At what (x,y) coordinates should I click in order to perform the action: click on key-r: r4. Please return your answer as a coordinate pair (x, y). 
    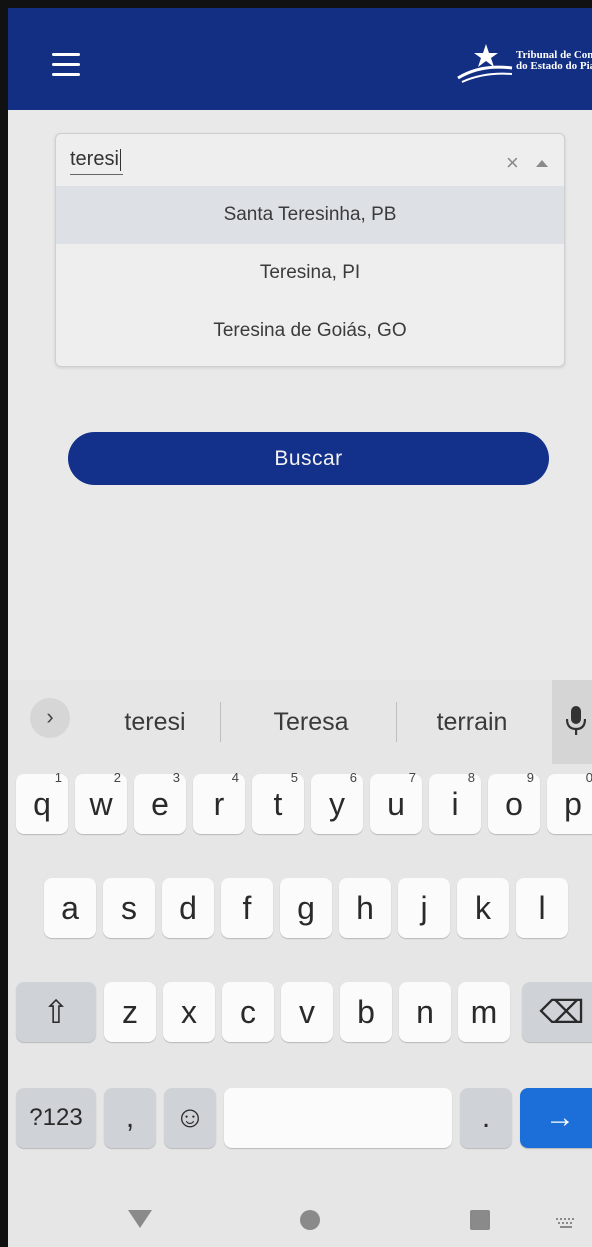
    Looking at the image, I should click on (219, 802).